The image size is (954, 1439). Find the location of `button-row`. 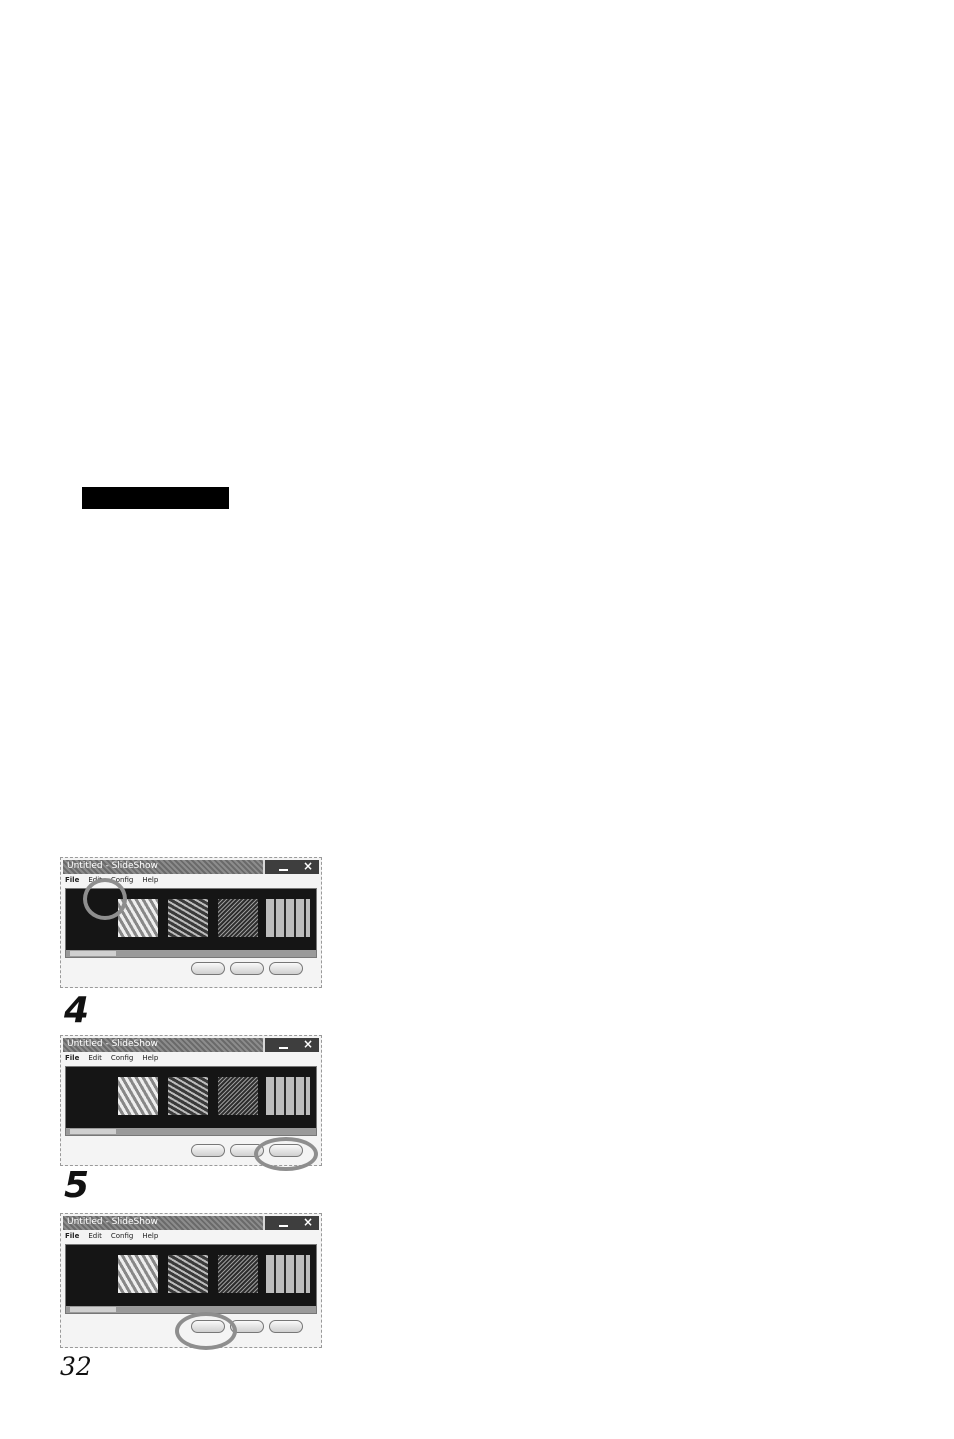

button-row is located at coordinates (247, 968).